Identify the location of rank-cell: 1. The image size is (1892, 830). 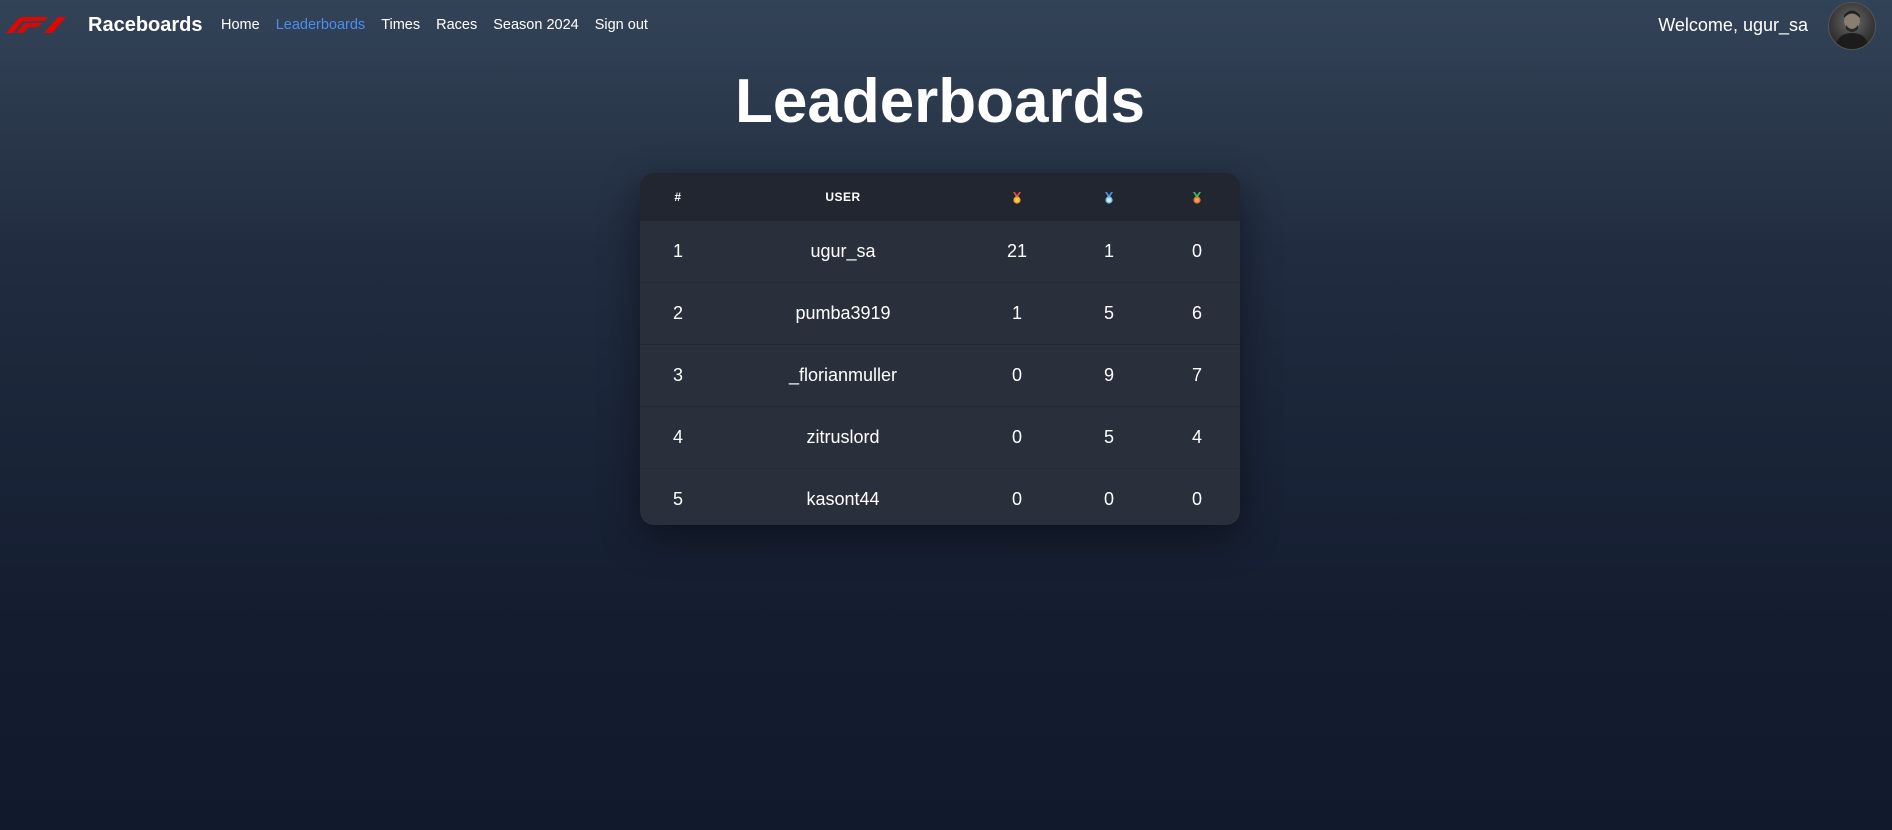
(677, 251).